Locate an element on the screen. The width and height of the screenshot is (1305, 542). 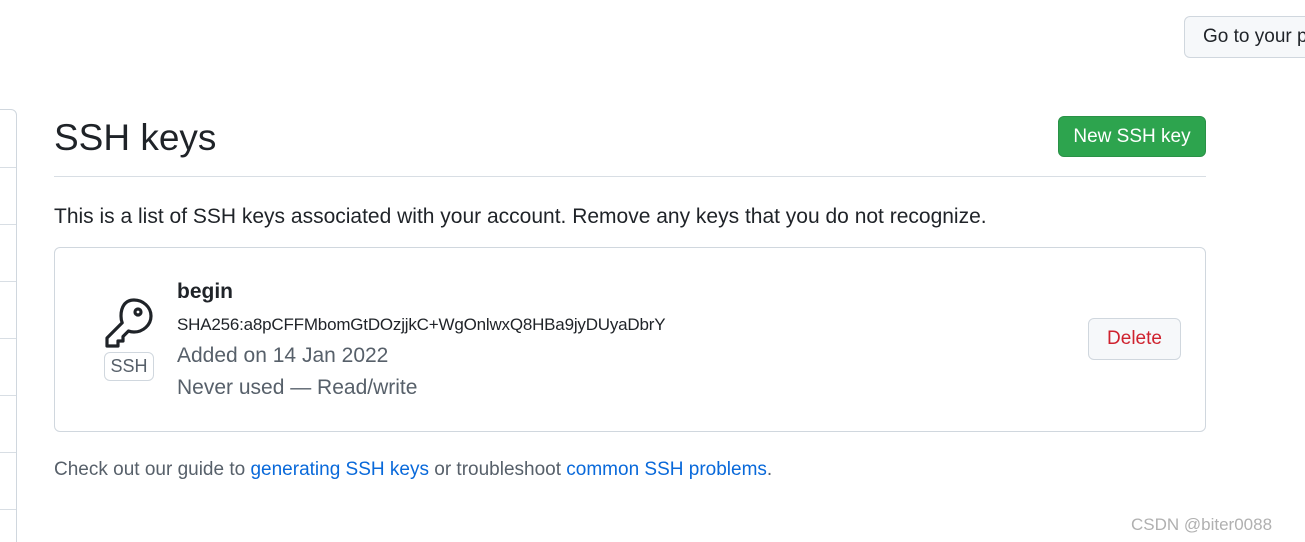
help-middle: or troubleshoot is located at coordinates (497, 469).